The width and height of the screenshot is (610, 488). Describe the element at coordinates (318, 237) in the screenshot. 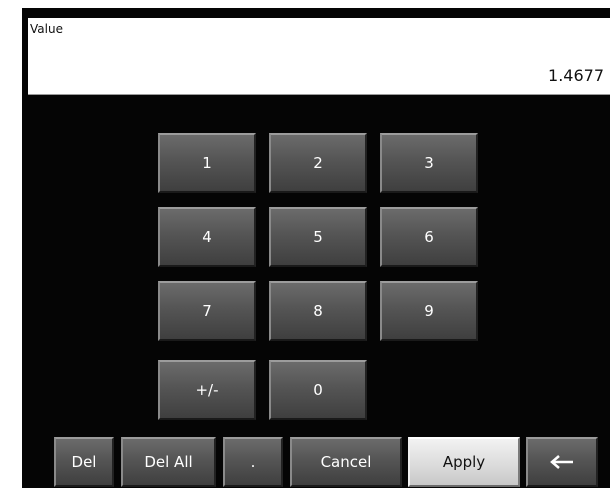

I see `key-5-button: 5` at that location.